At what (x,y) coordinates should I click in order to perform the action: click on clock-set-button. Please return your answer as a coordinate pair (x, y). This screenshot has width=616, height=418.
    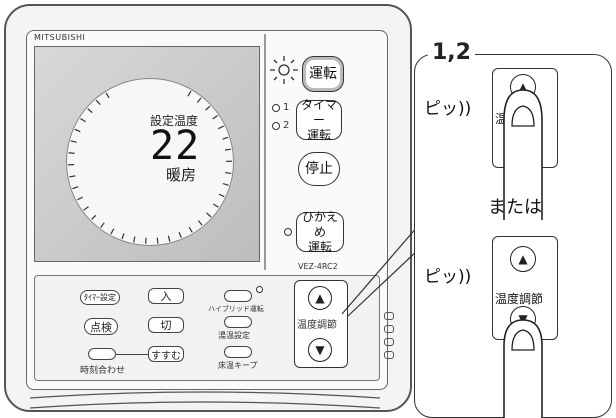
    Looking at the image, I should click on (102, 354).